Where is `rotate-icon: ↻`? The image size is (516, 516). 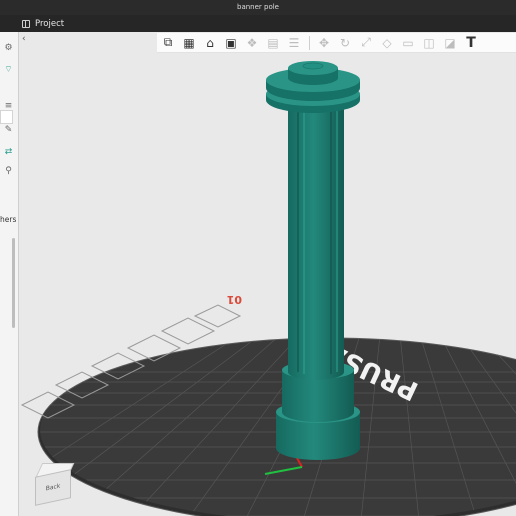
rotate-icon: ↻ is located at coordinates (345, 43).